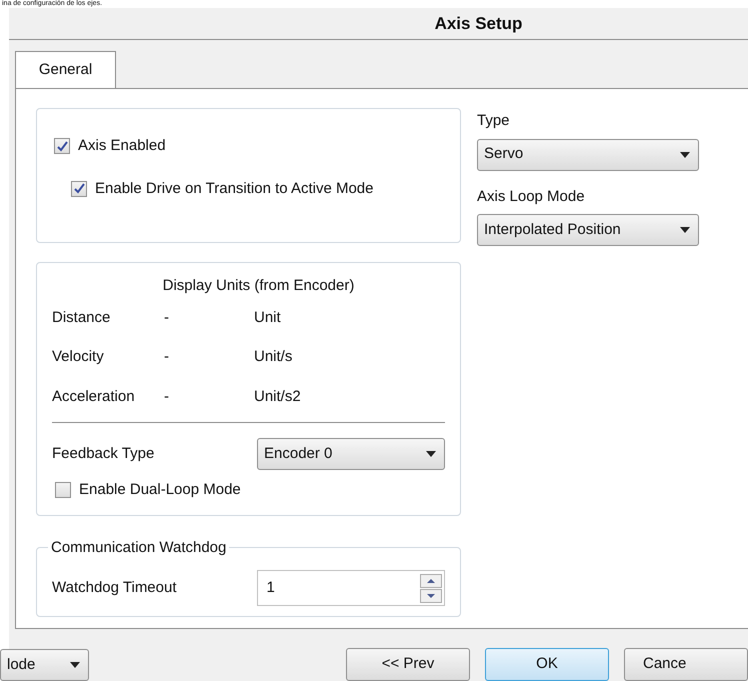  What do you see at coordinates (431, 588) in the screenshot?
I see `spinner-arrows` at bounding box center [431, 588].